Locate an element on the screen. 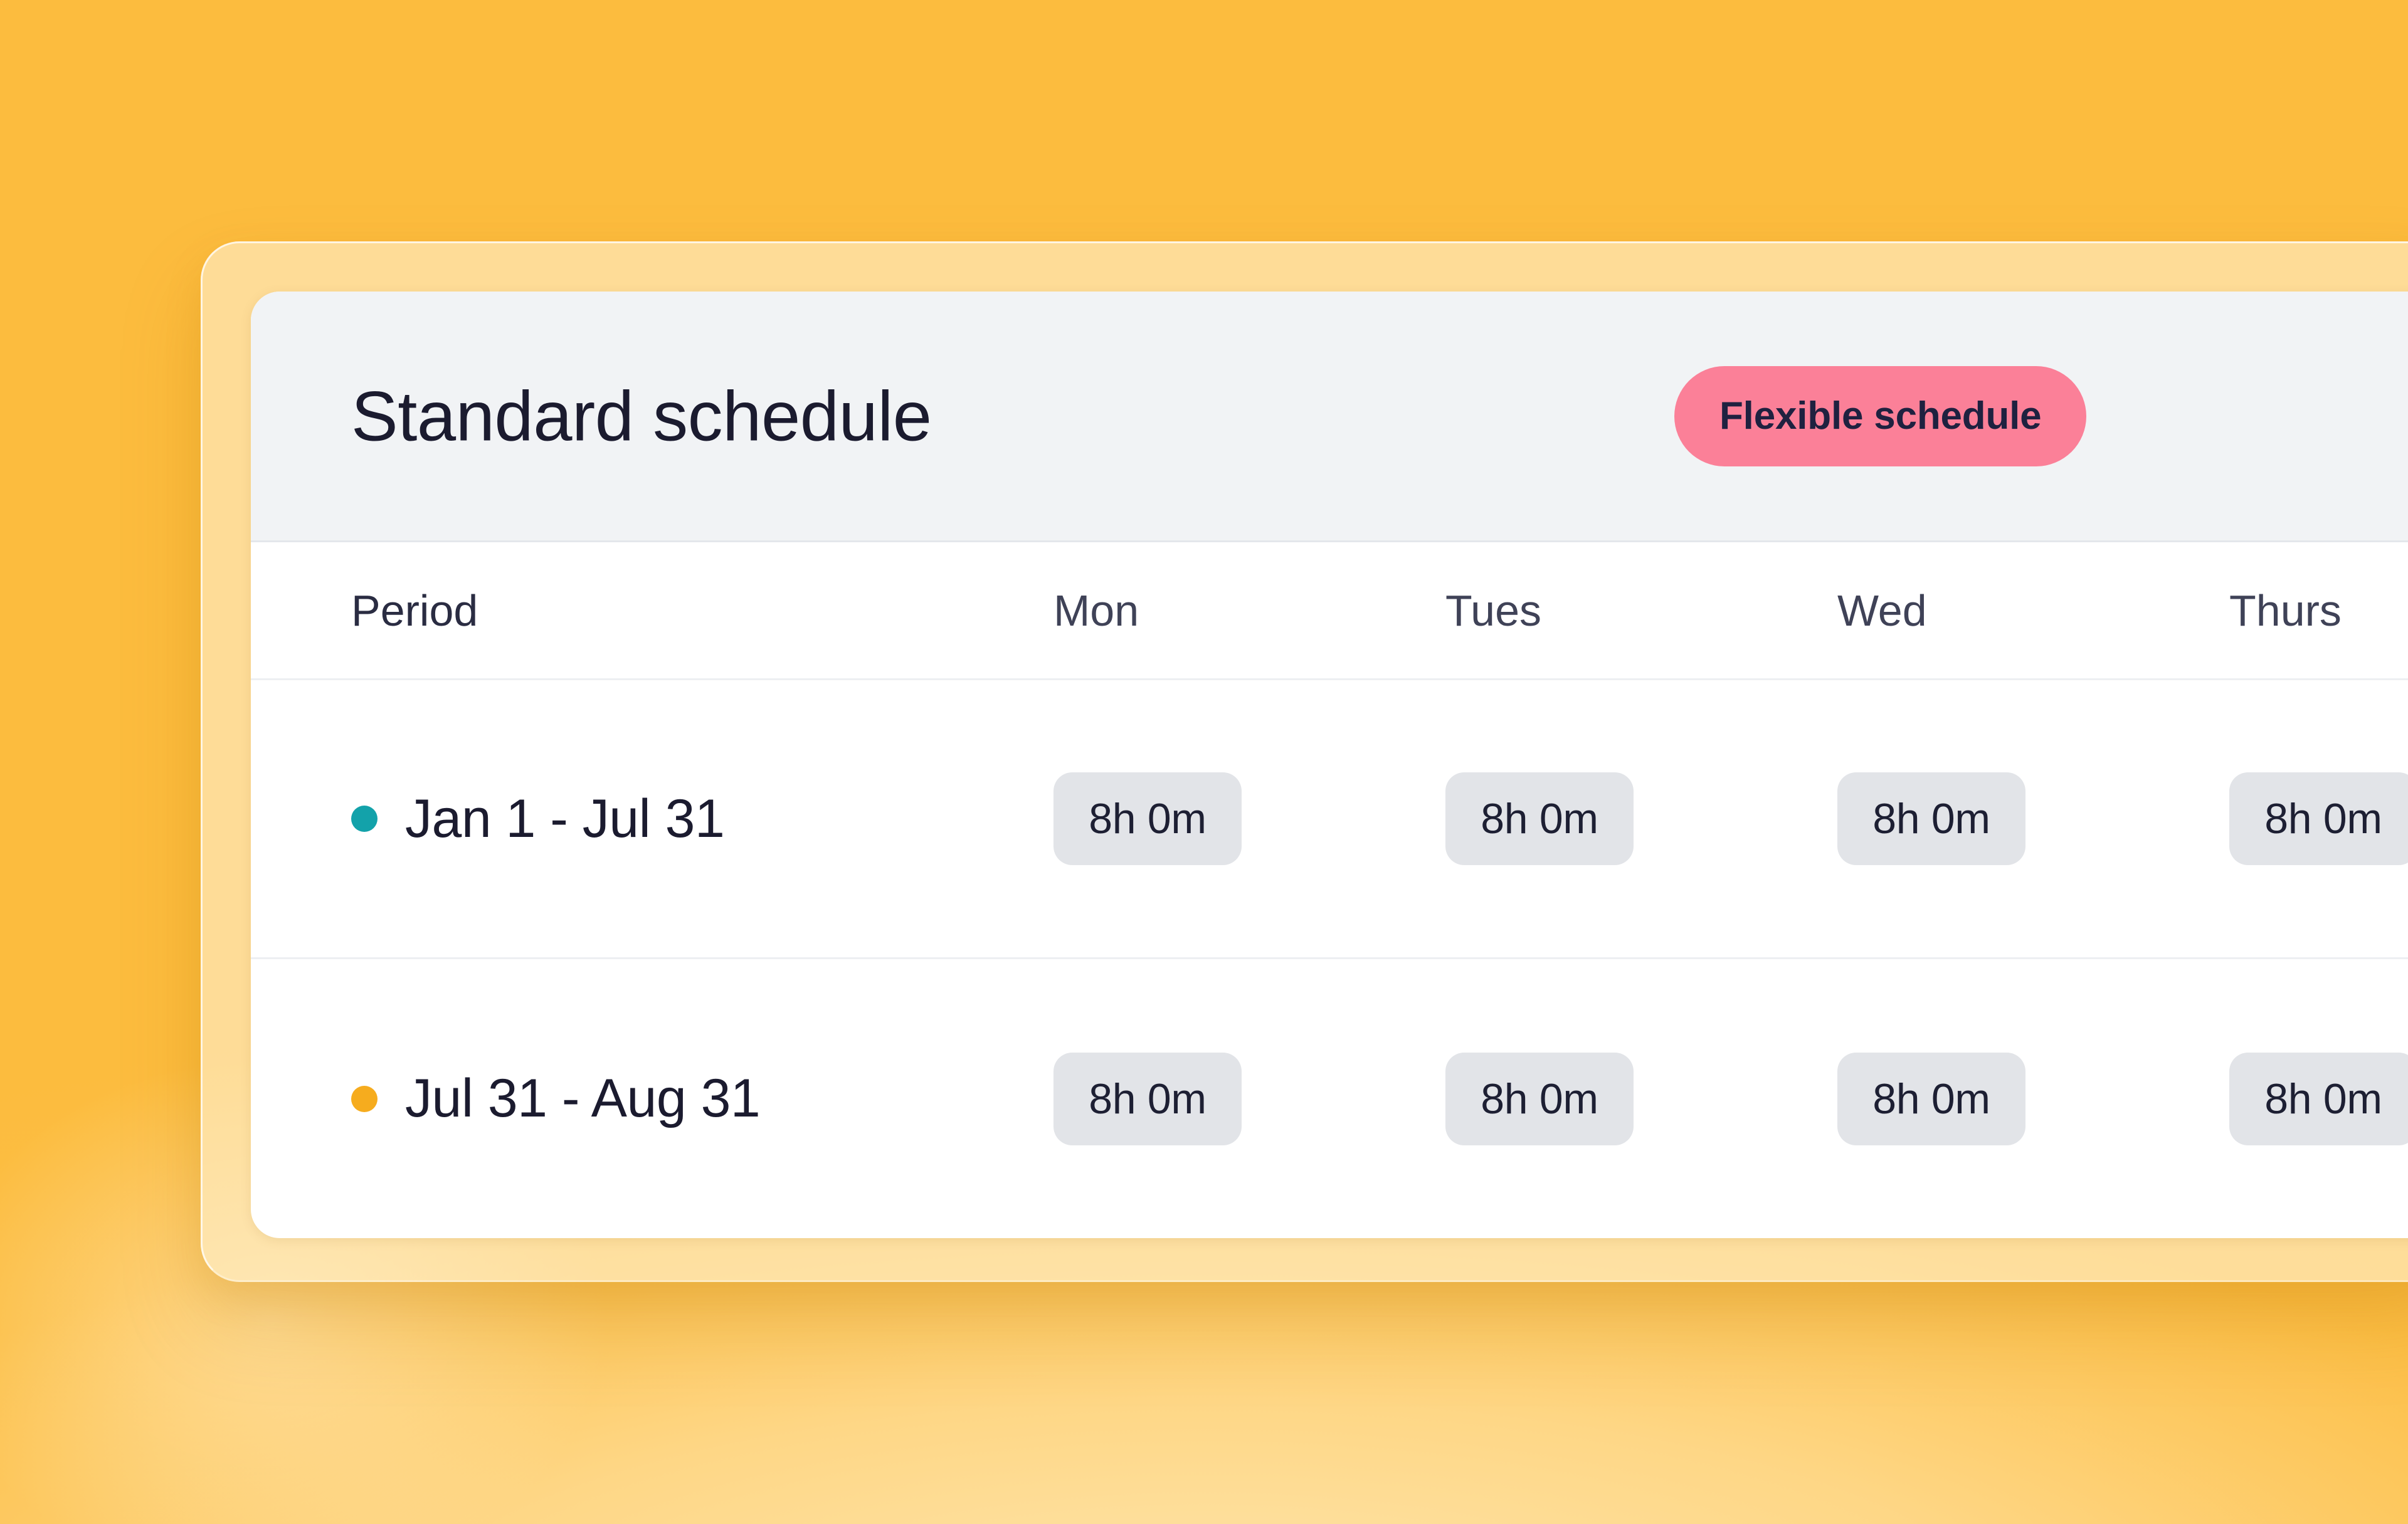  column-header-wed: Wed is located at coordinates (1882, 610).